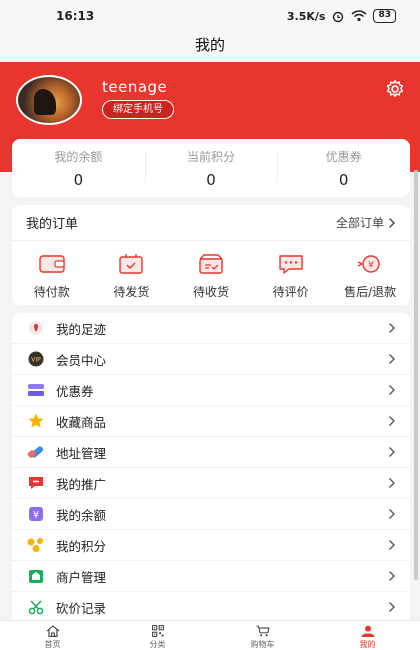  I want to click on stat-points: 当前积分 0, so click(211, 168).